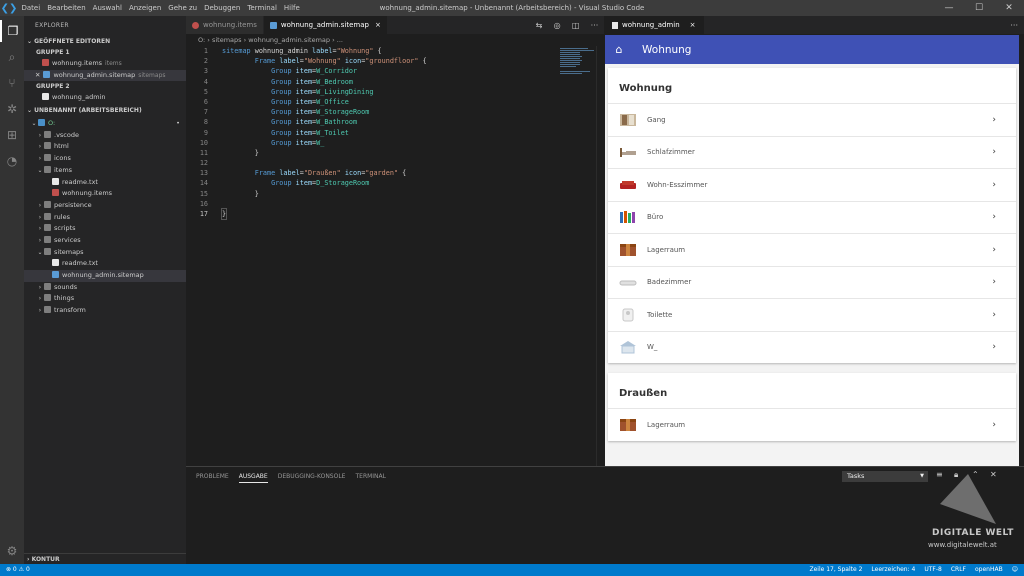 The image size is (1024, 576). Describe the element at coordinates (105, 276) in the screenshot. I see `tree-file-wohnung-admin-sitemap: wohnung_admin.sitemap` at that location.